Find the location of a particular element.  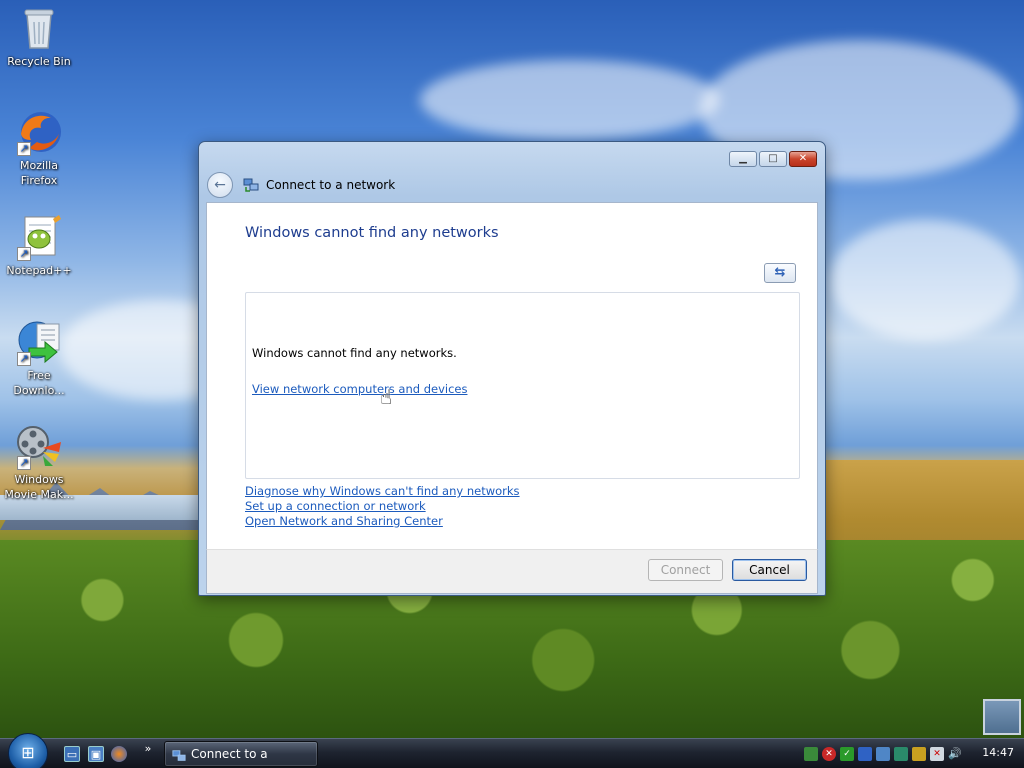

maximize-button: □ is located at coordinates (773, 159).